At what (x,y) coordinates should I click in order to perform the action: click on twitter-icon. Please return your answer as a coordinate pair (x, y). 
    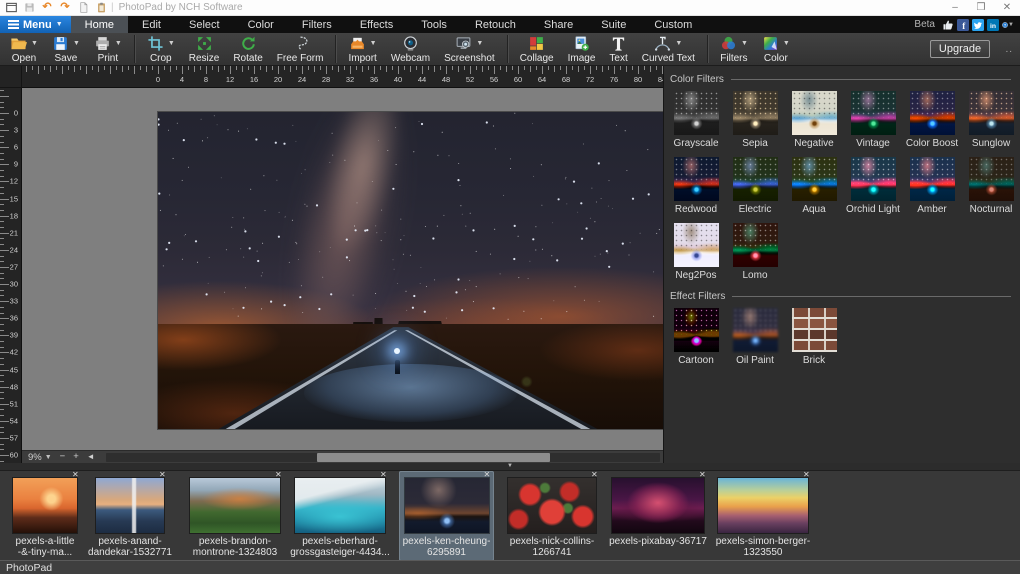
    Looking at the image, I should click on (978, 24).